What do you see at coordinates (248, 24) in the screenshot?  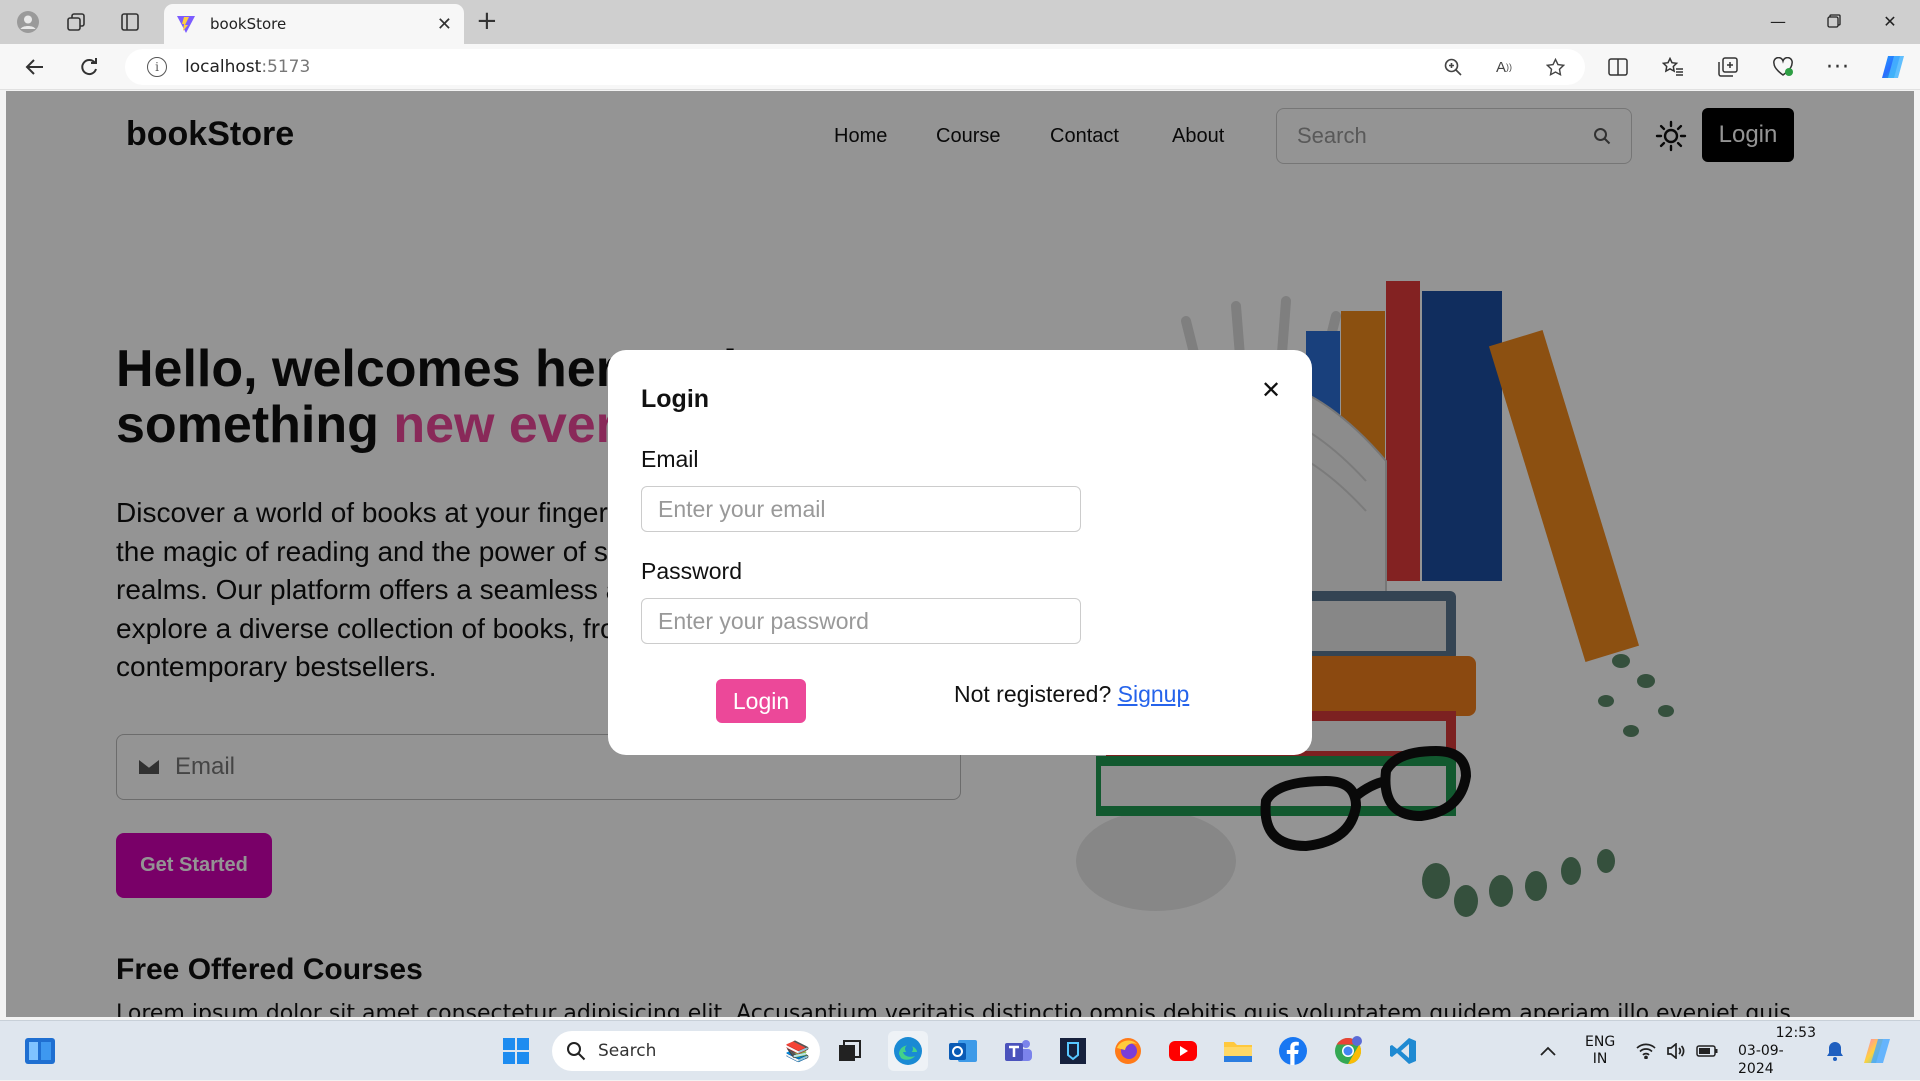 I see `tab-title: bookStore` at bounding box center [248, 24].